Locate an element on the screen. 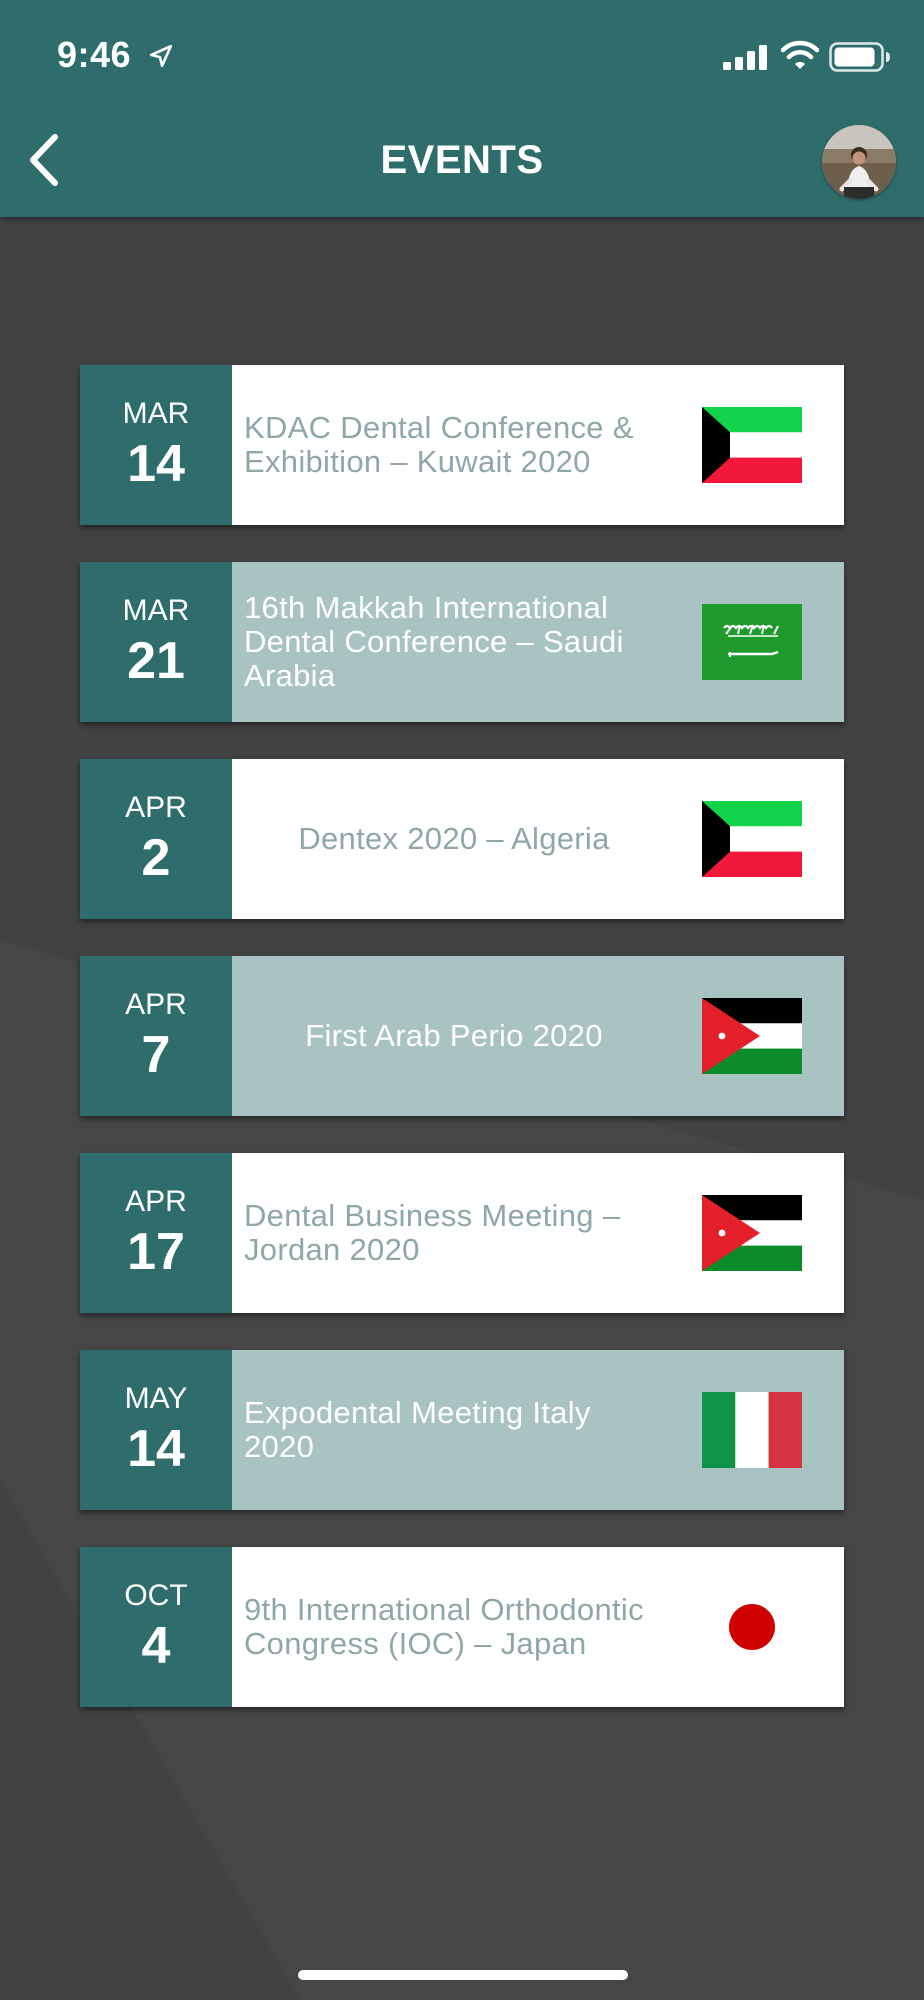 This screenshot has width=924, height=2000. date-block: MAY 14 is located at coordinates (156, 1430).